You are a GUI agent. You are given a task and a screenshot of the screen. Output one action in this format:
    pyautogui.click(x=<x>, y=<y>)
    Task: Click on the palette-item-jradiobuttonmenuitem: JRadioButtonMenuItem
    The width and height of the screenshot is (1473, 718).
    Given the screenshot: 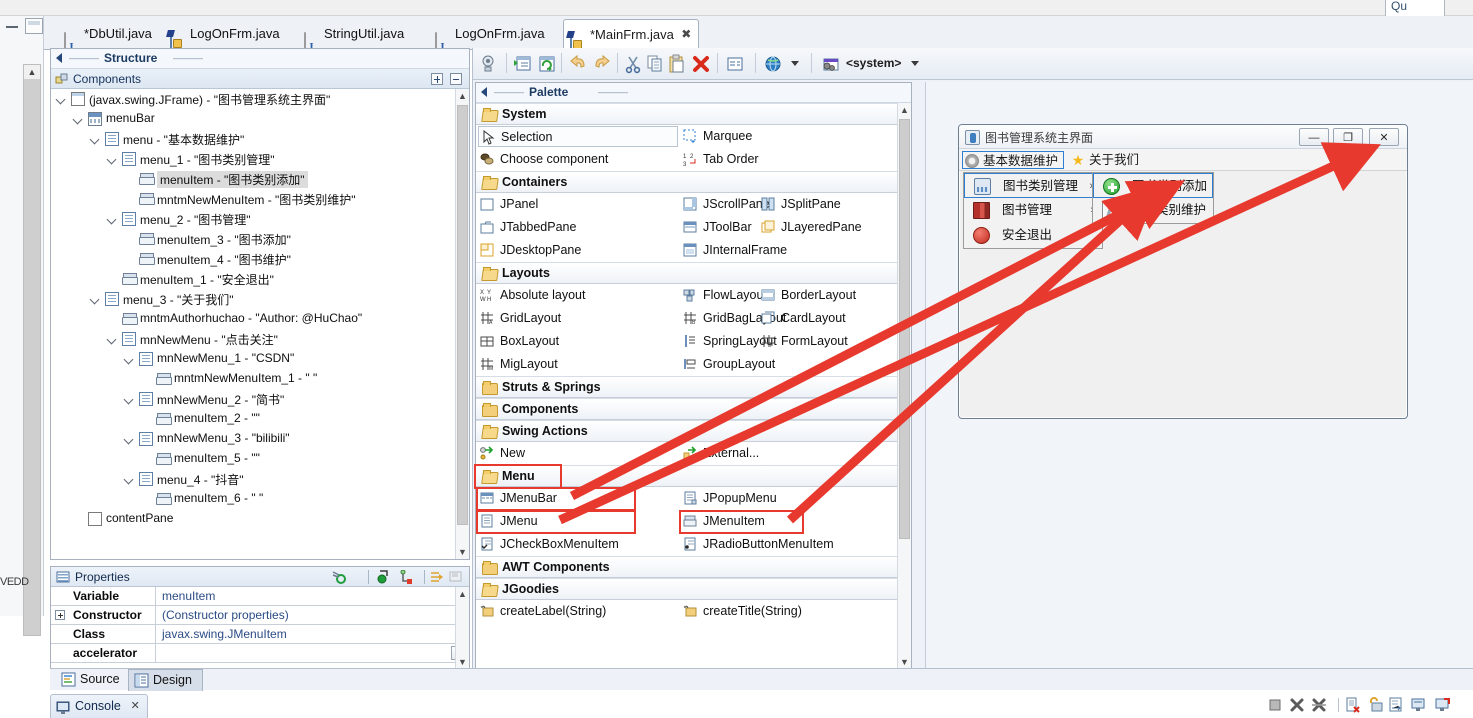 What is the action you would take?
    pyautogui.click(x=781, y=544)
    